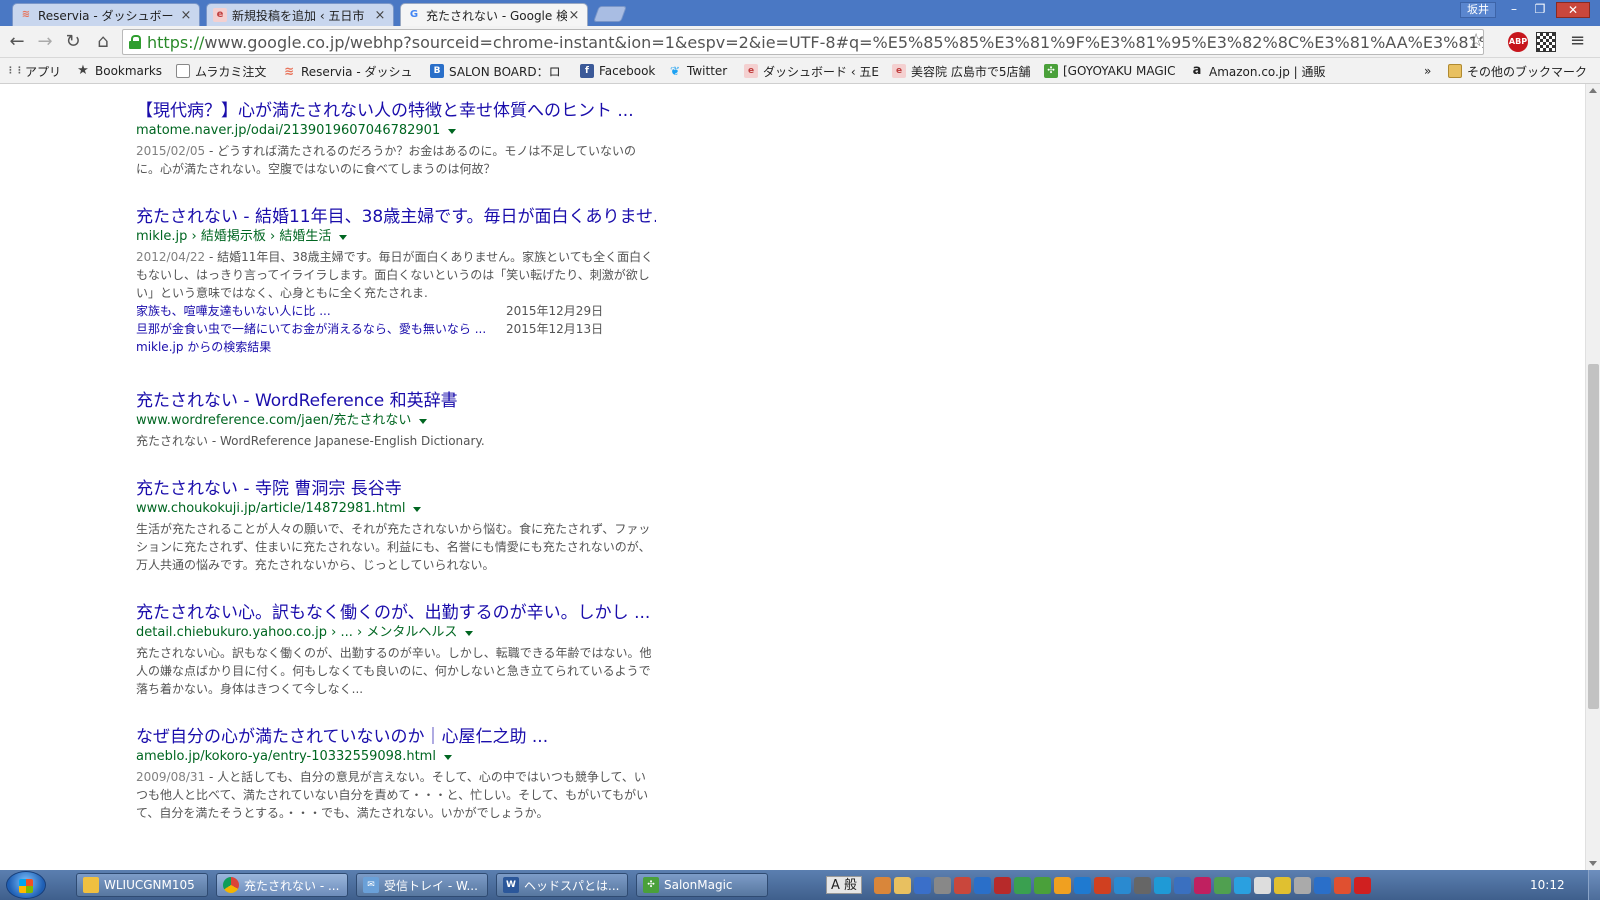 The width and height of the screenshot is (1600, 900). I want to click on bookmark-label: ムラカミ注文, so click(231, 71).